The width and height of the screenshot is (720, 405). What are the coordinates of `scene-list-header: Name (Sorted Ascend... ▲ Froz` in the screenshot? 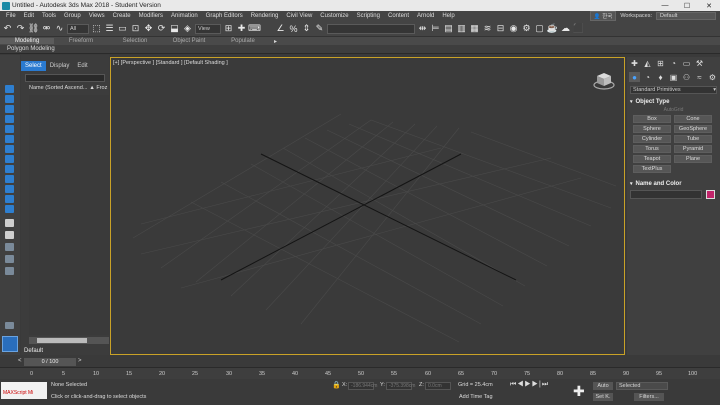 It's located at (69, 88).